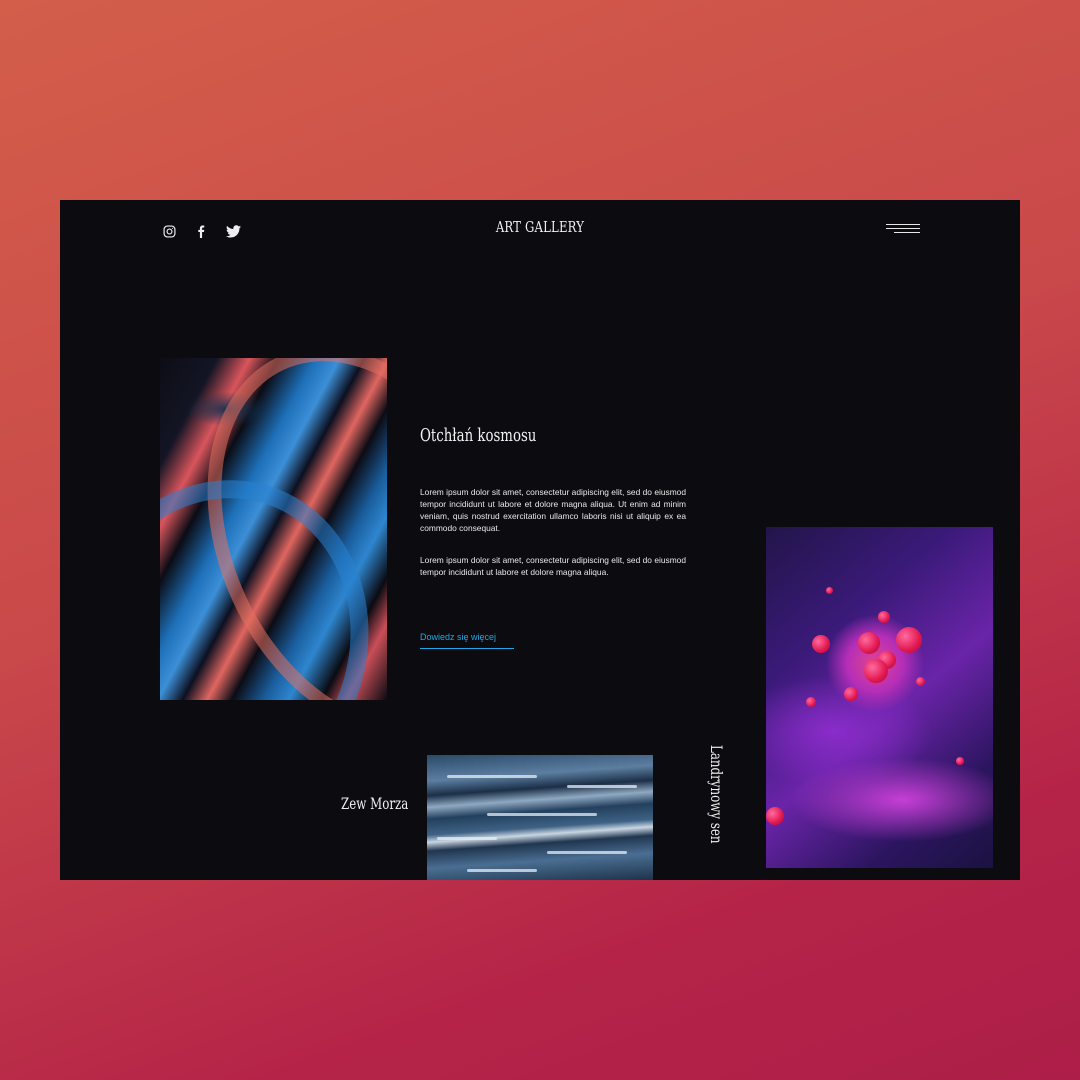 The width and height of the screenshot is (1080, 1080). I want to click on artwork-candy-dream-image, so click(879, 697).